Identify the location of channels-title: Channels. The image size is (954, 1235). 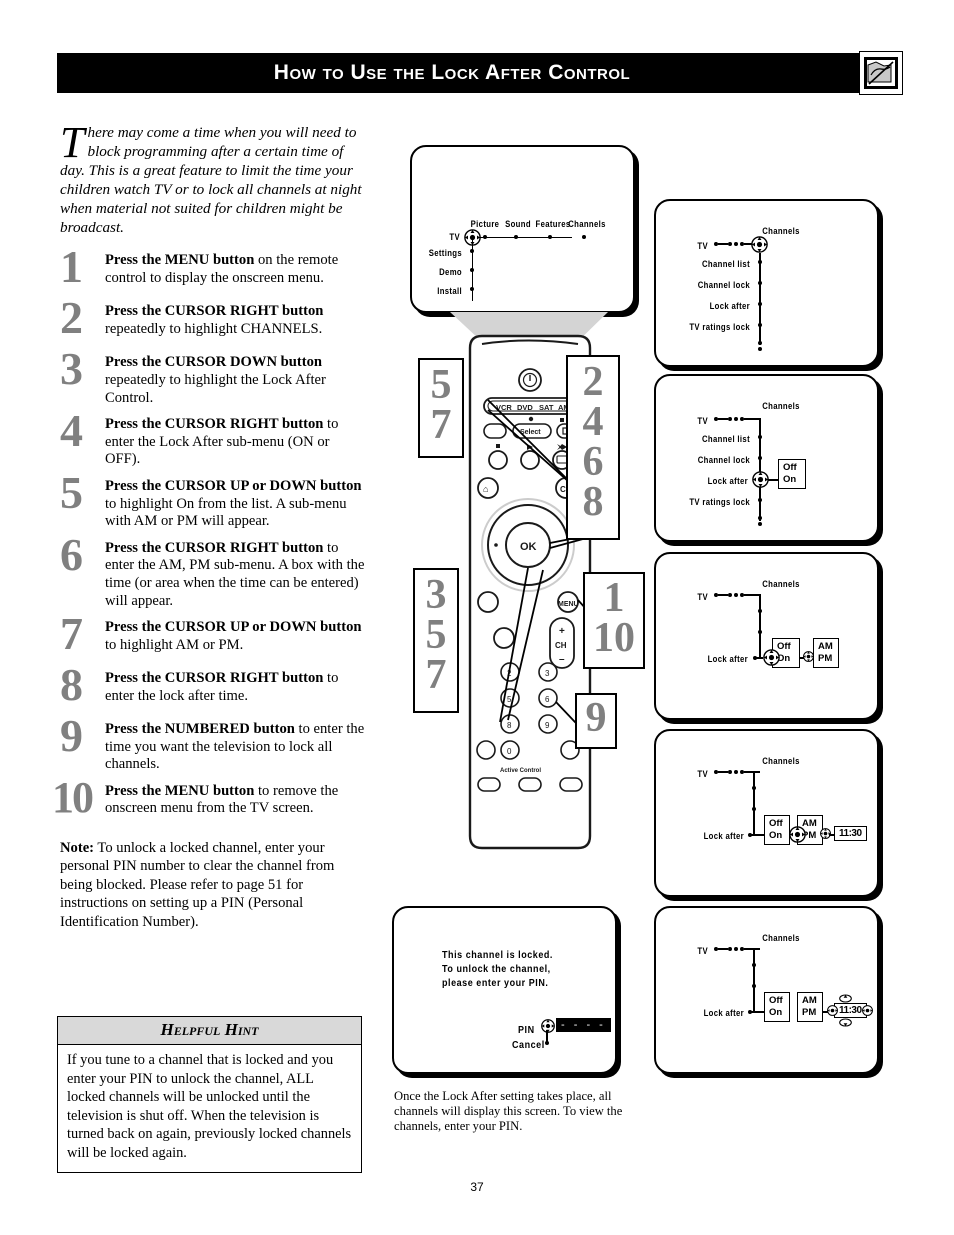
(781, 406).